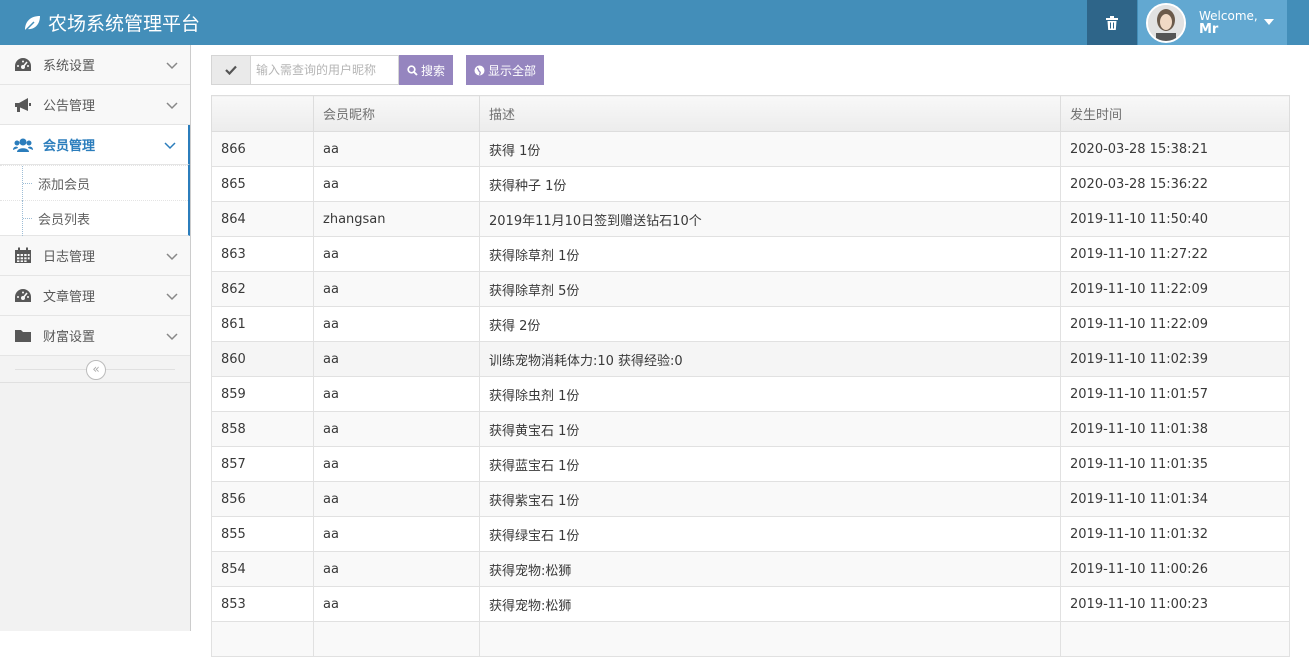 The image size is (1309, 657). What do you see at coordinates (262, 604) in the screenshot?
I see `cell-id: 853` at bounding box center [262, 604].